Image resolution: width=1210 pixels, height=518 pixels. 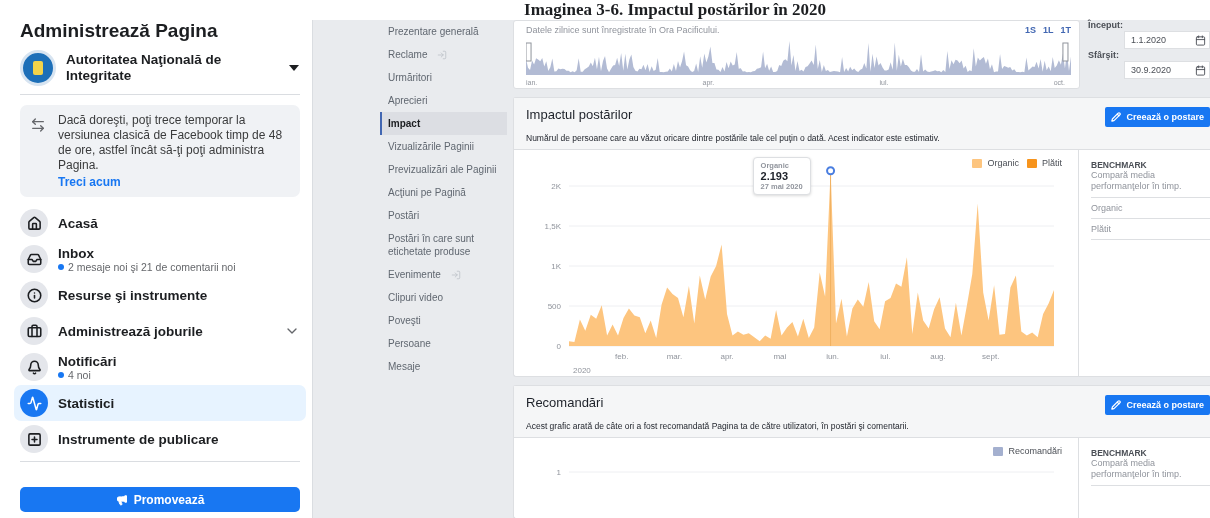 What do you see at coordinates (76, 253) in the screenshot?
I see `sidebar-item-label: Inbox` at bounding box center [76, 253].